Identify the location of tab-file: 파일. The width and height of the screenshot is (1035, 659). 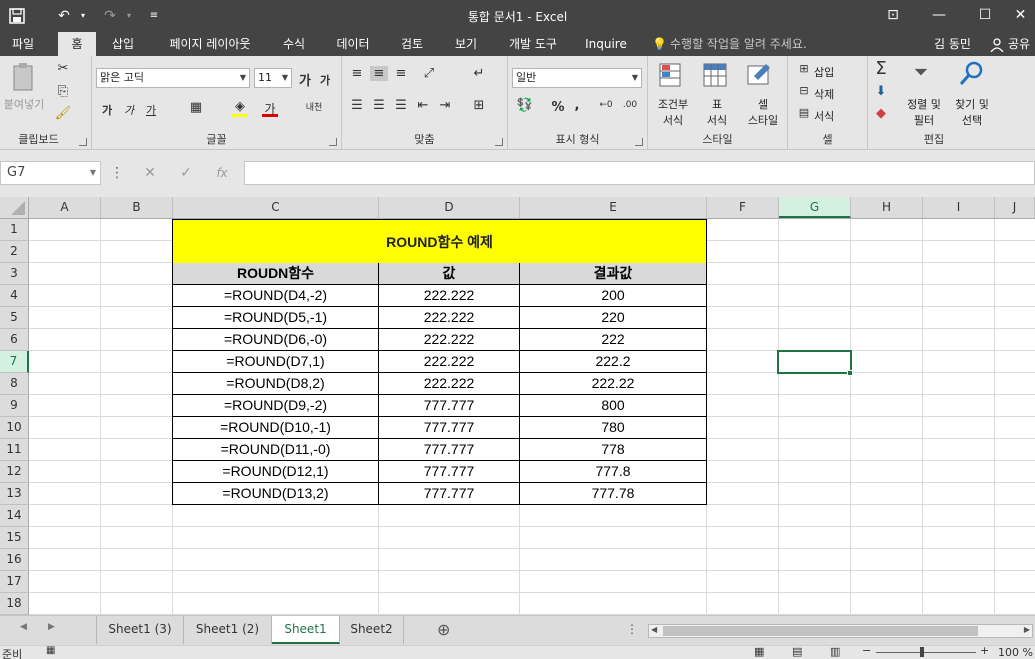
(23, 44).